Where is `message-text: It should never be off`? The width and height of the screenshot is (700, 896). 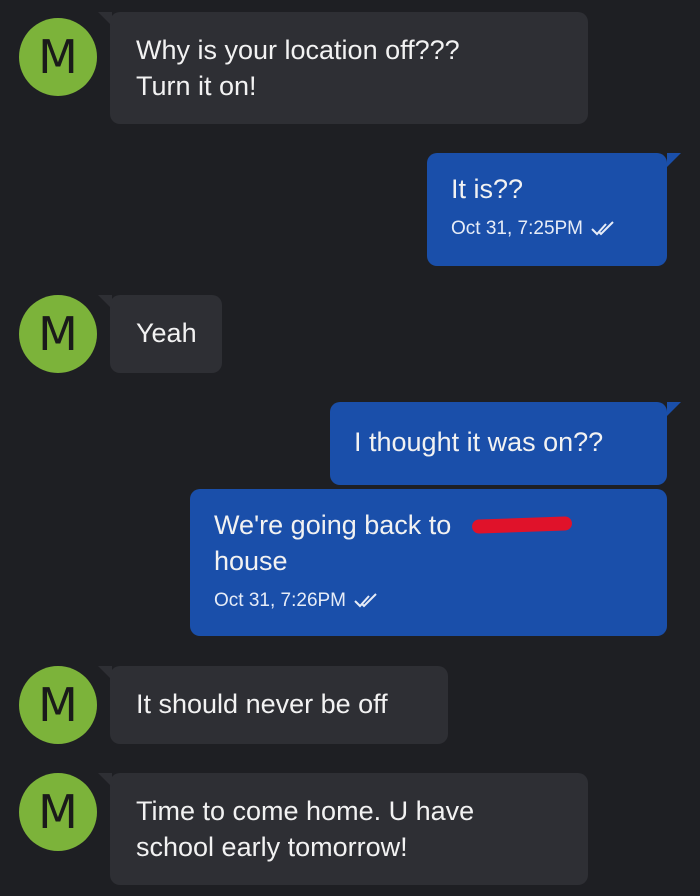 message-text: It should never be off is located at coordinates (262, 704).